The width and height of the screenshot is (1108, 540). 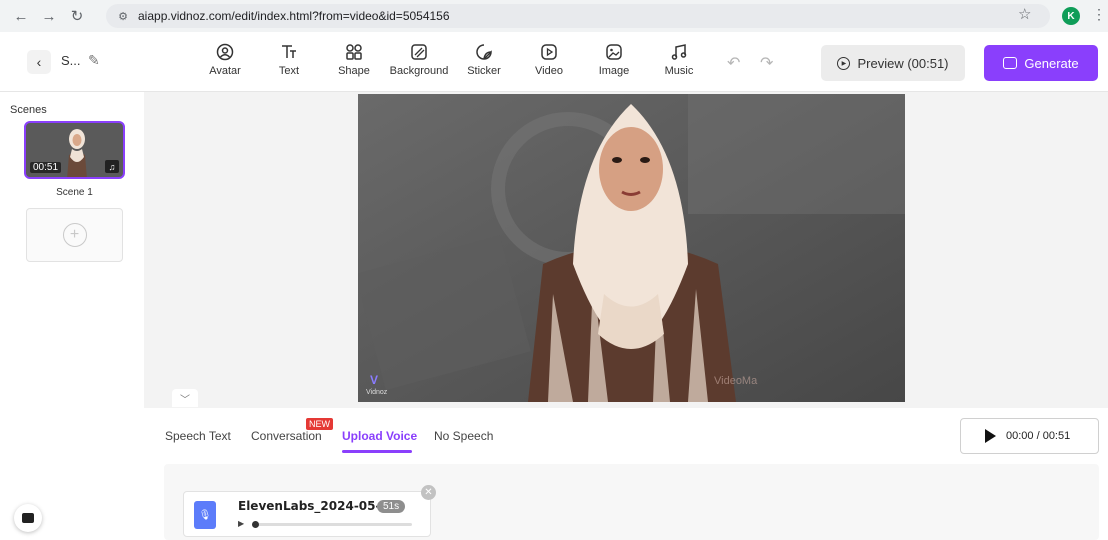 I want to click on redo-icon: ↷, so click(x=766, y=63).